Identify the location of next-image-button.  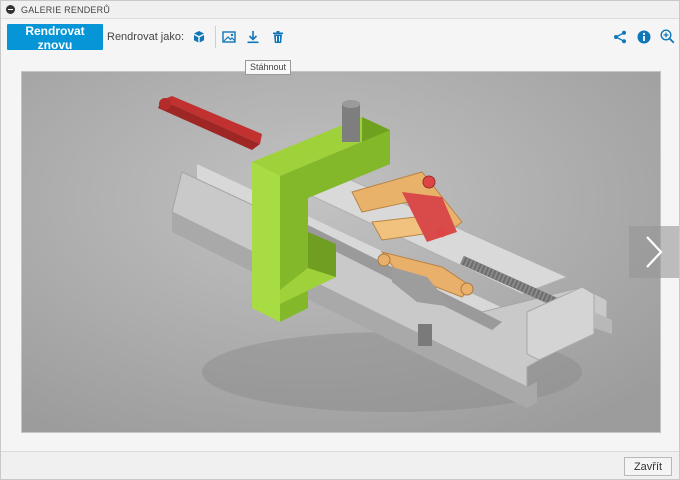
(654, 252).